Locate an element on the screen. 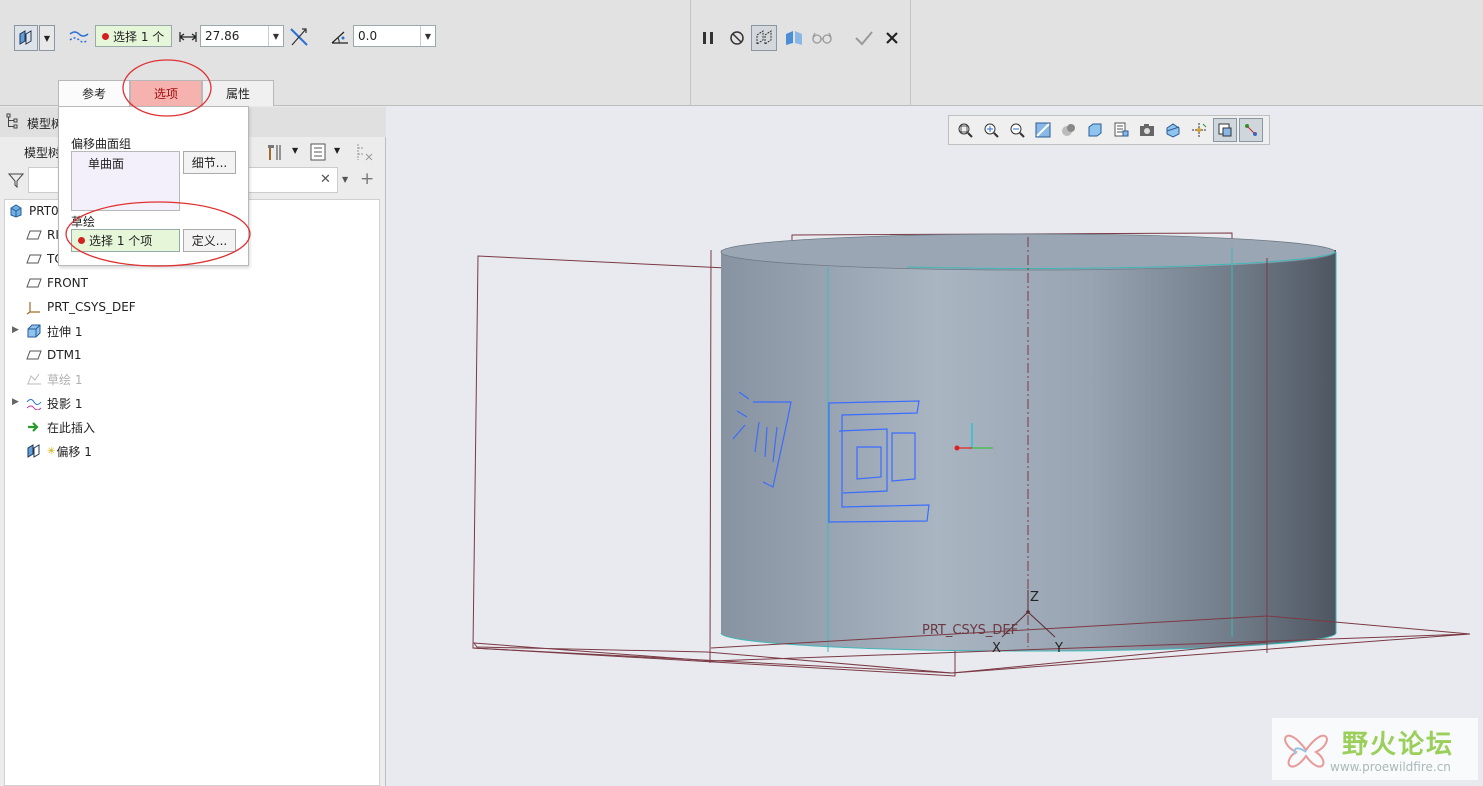  list-icon is located at coordinates (318, 152).